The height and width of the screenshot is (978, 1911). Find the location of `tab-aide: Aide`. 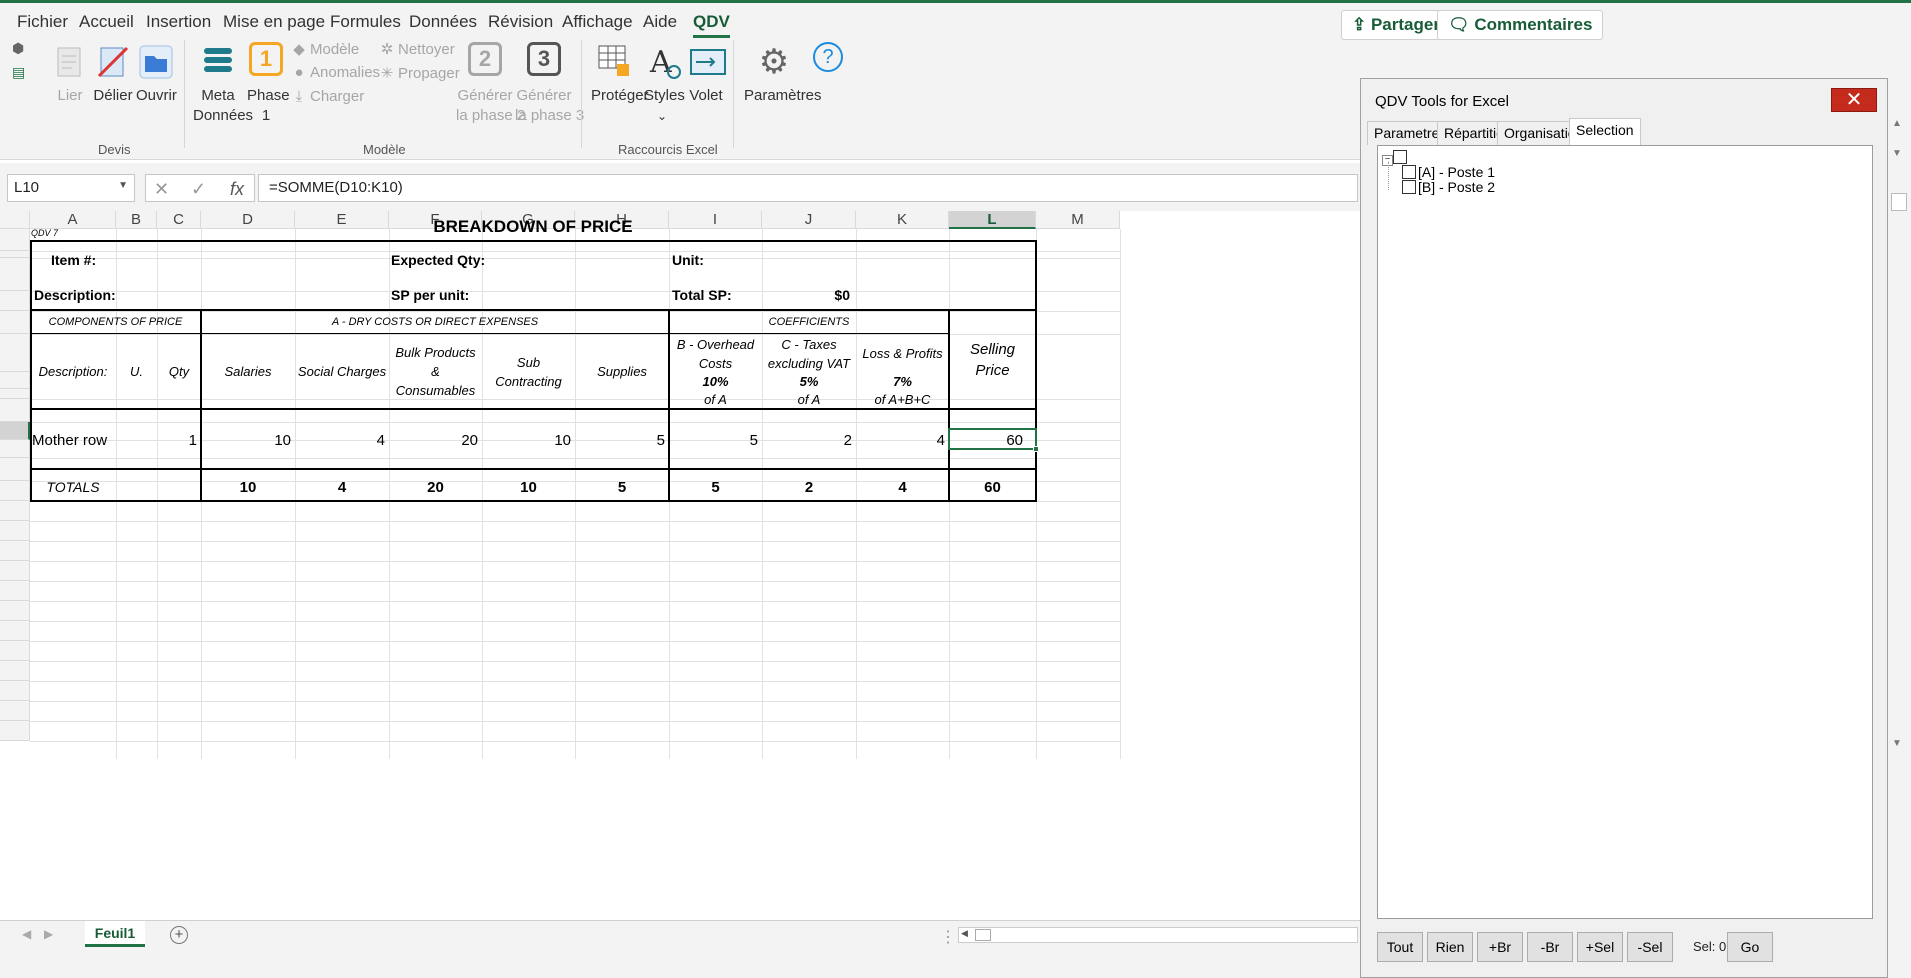

tab-aide: Aide is located at coordinates (660, 22).